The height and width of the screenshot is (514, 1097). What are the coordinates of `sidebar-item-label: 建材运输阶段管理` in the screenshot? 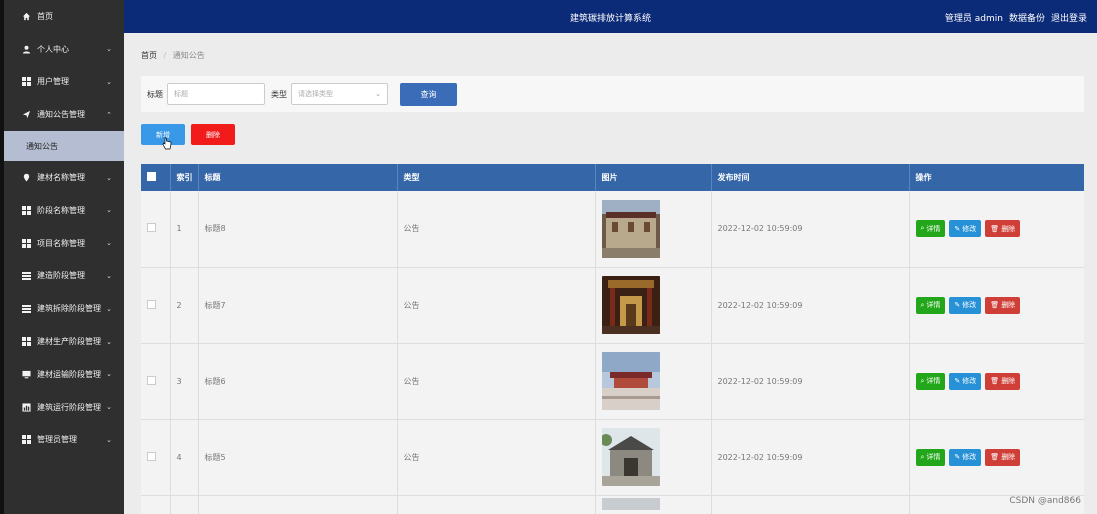 It's located at (69, 374).